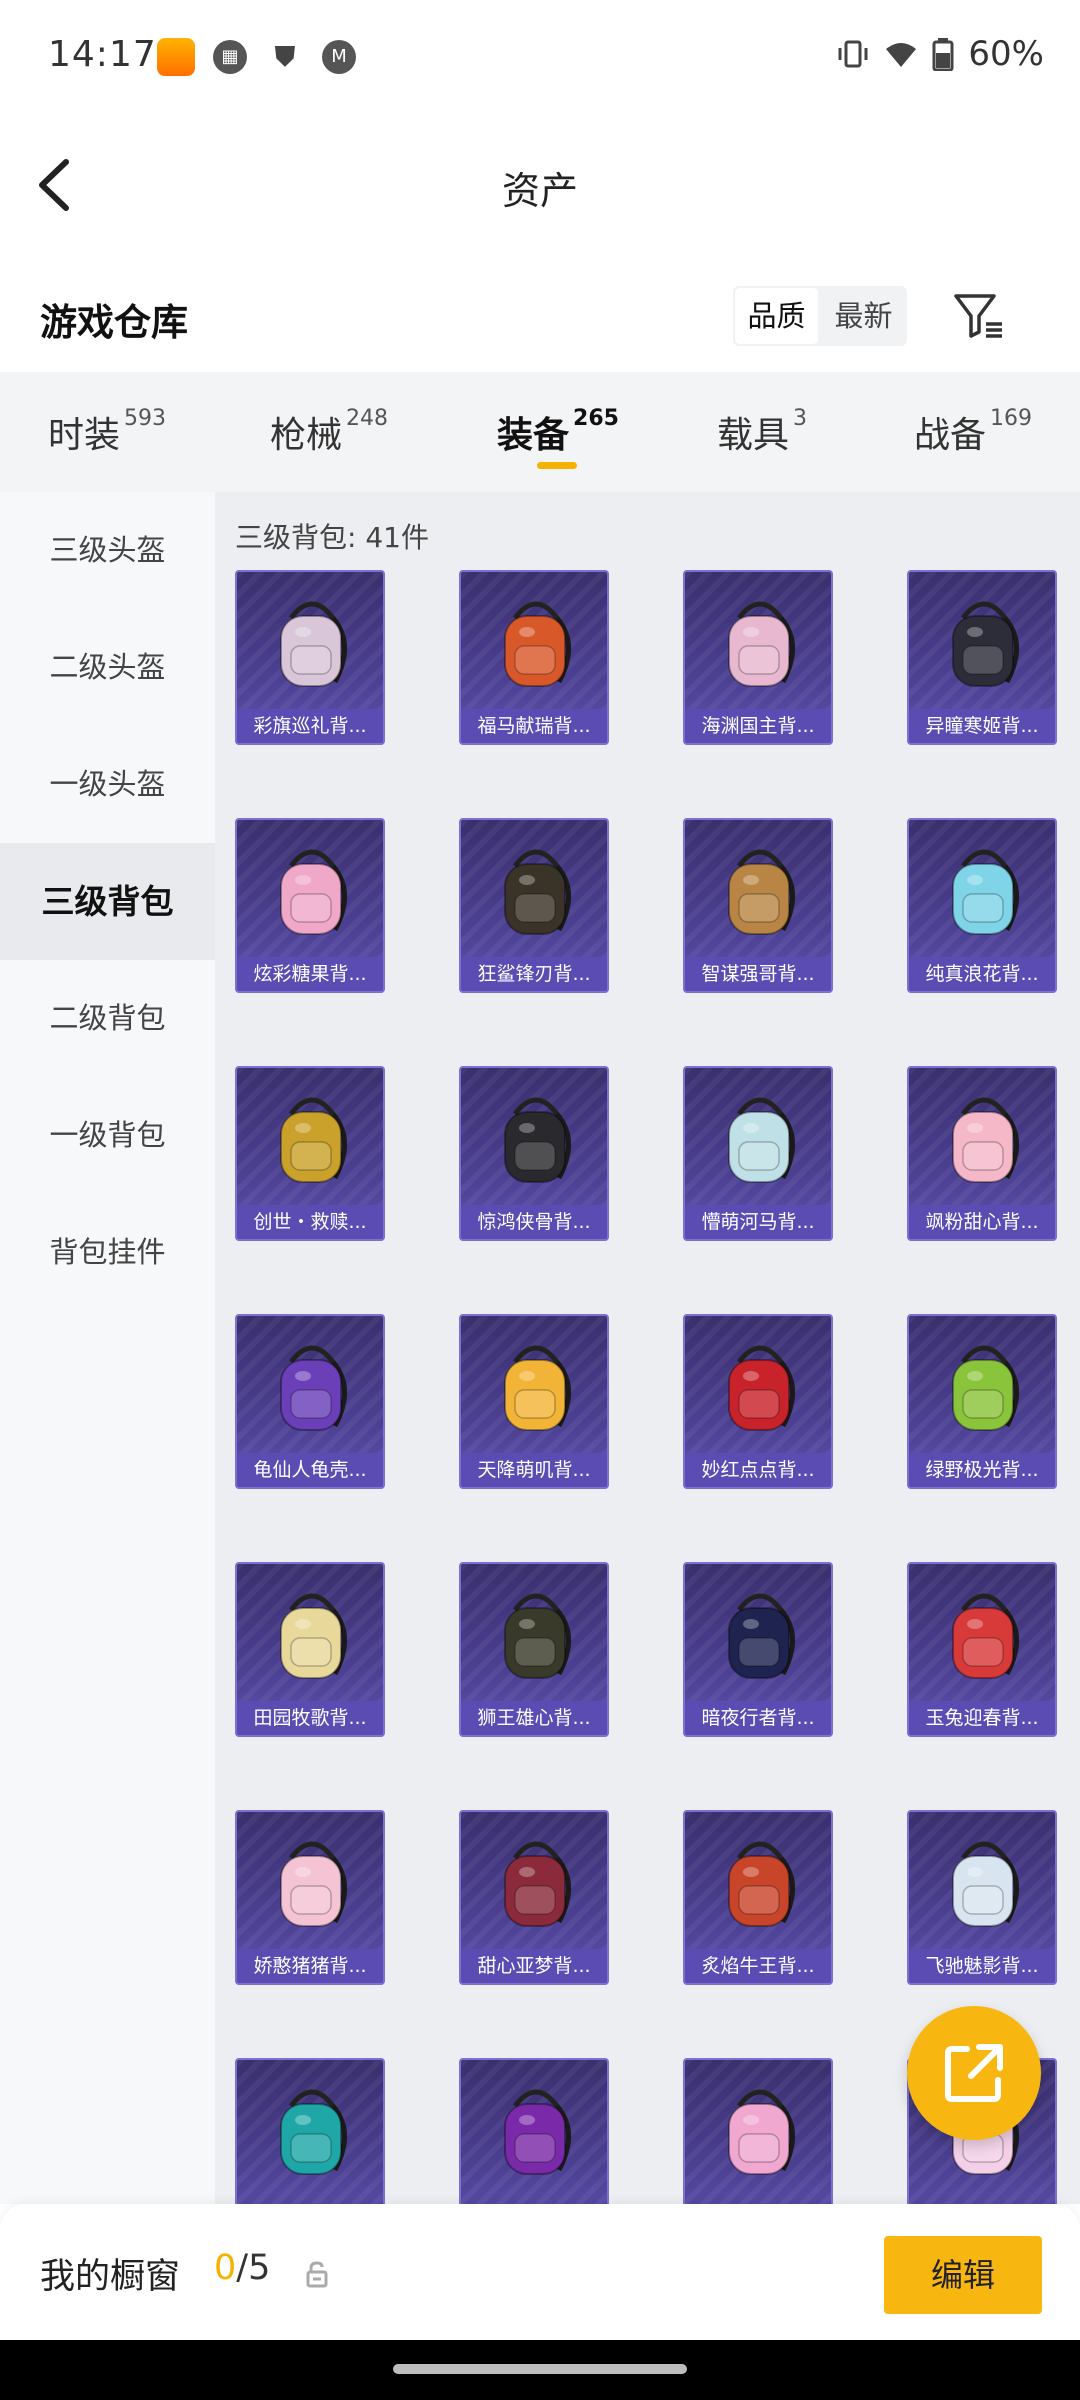 The image size is (1080, 2400). Describe the element at coordinates (1006, 54) in the screenshot. I see `battery-percent: 60%` at that location.